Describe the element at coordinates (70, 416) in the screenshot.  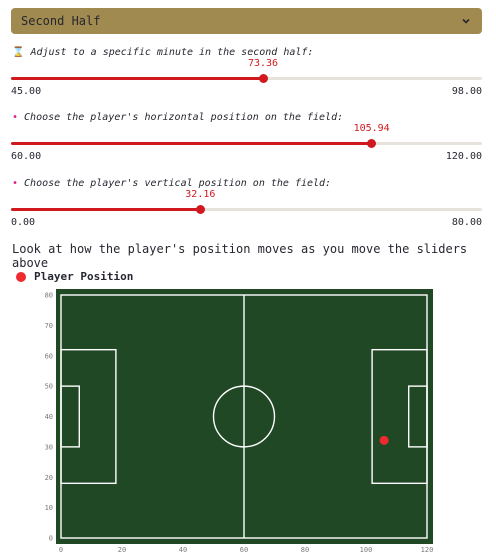
I see `left-goal-area` at that location.